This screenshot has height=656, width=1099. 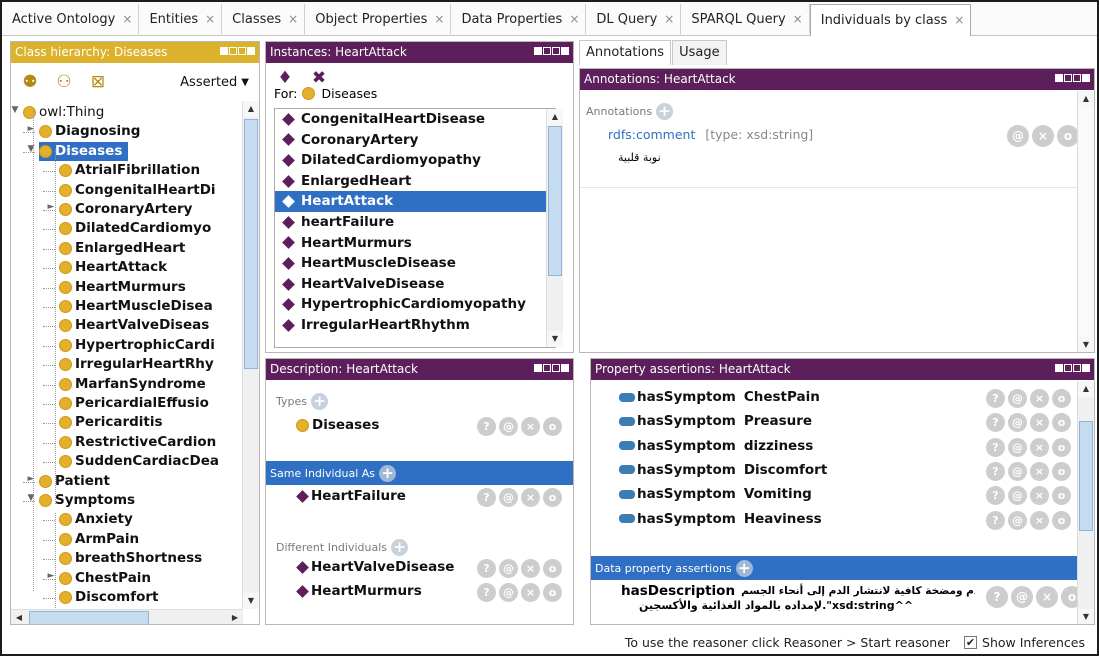 I want to click on class-node-pericarditis: Pericarditis, so click(x=111, y=422).